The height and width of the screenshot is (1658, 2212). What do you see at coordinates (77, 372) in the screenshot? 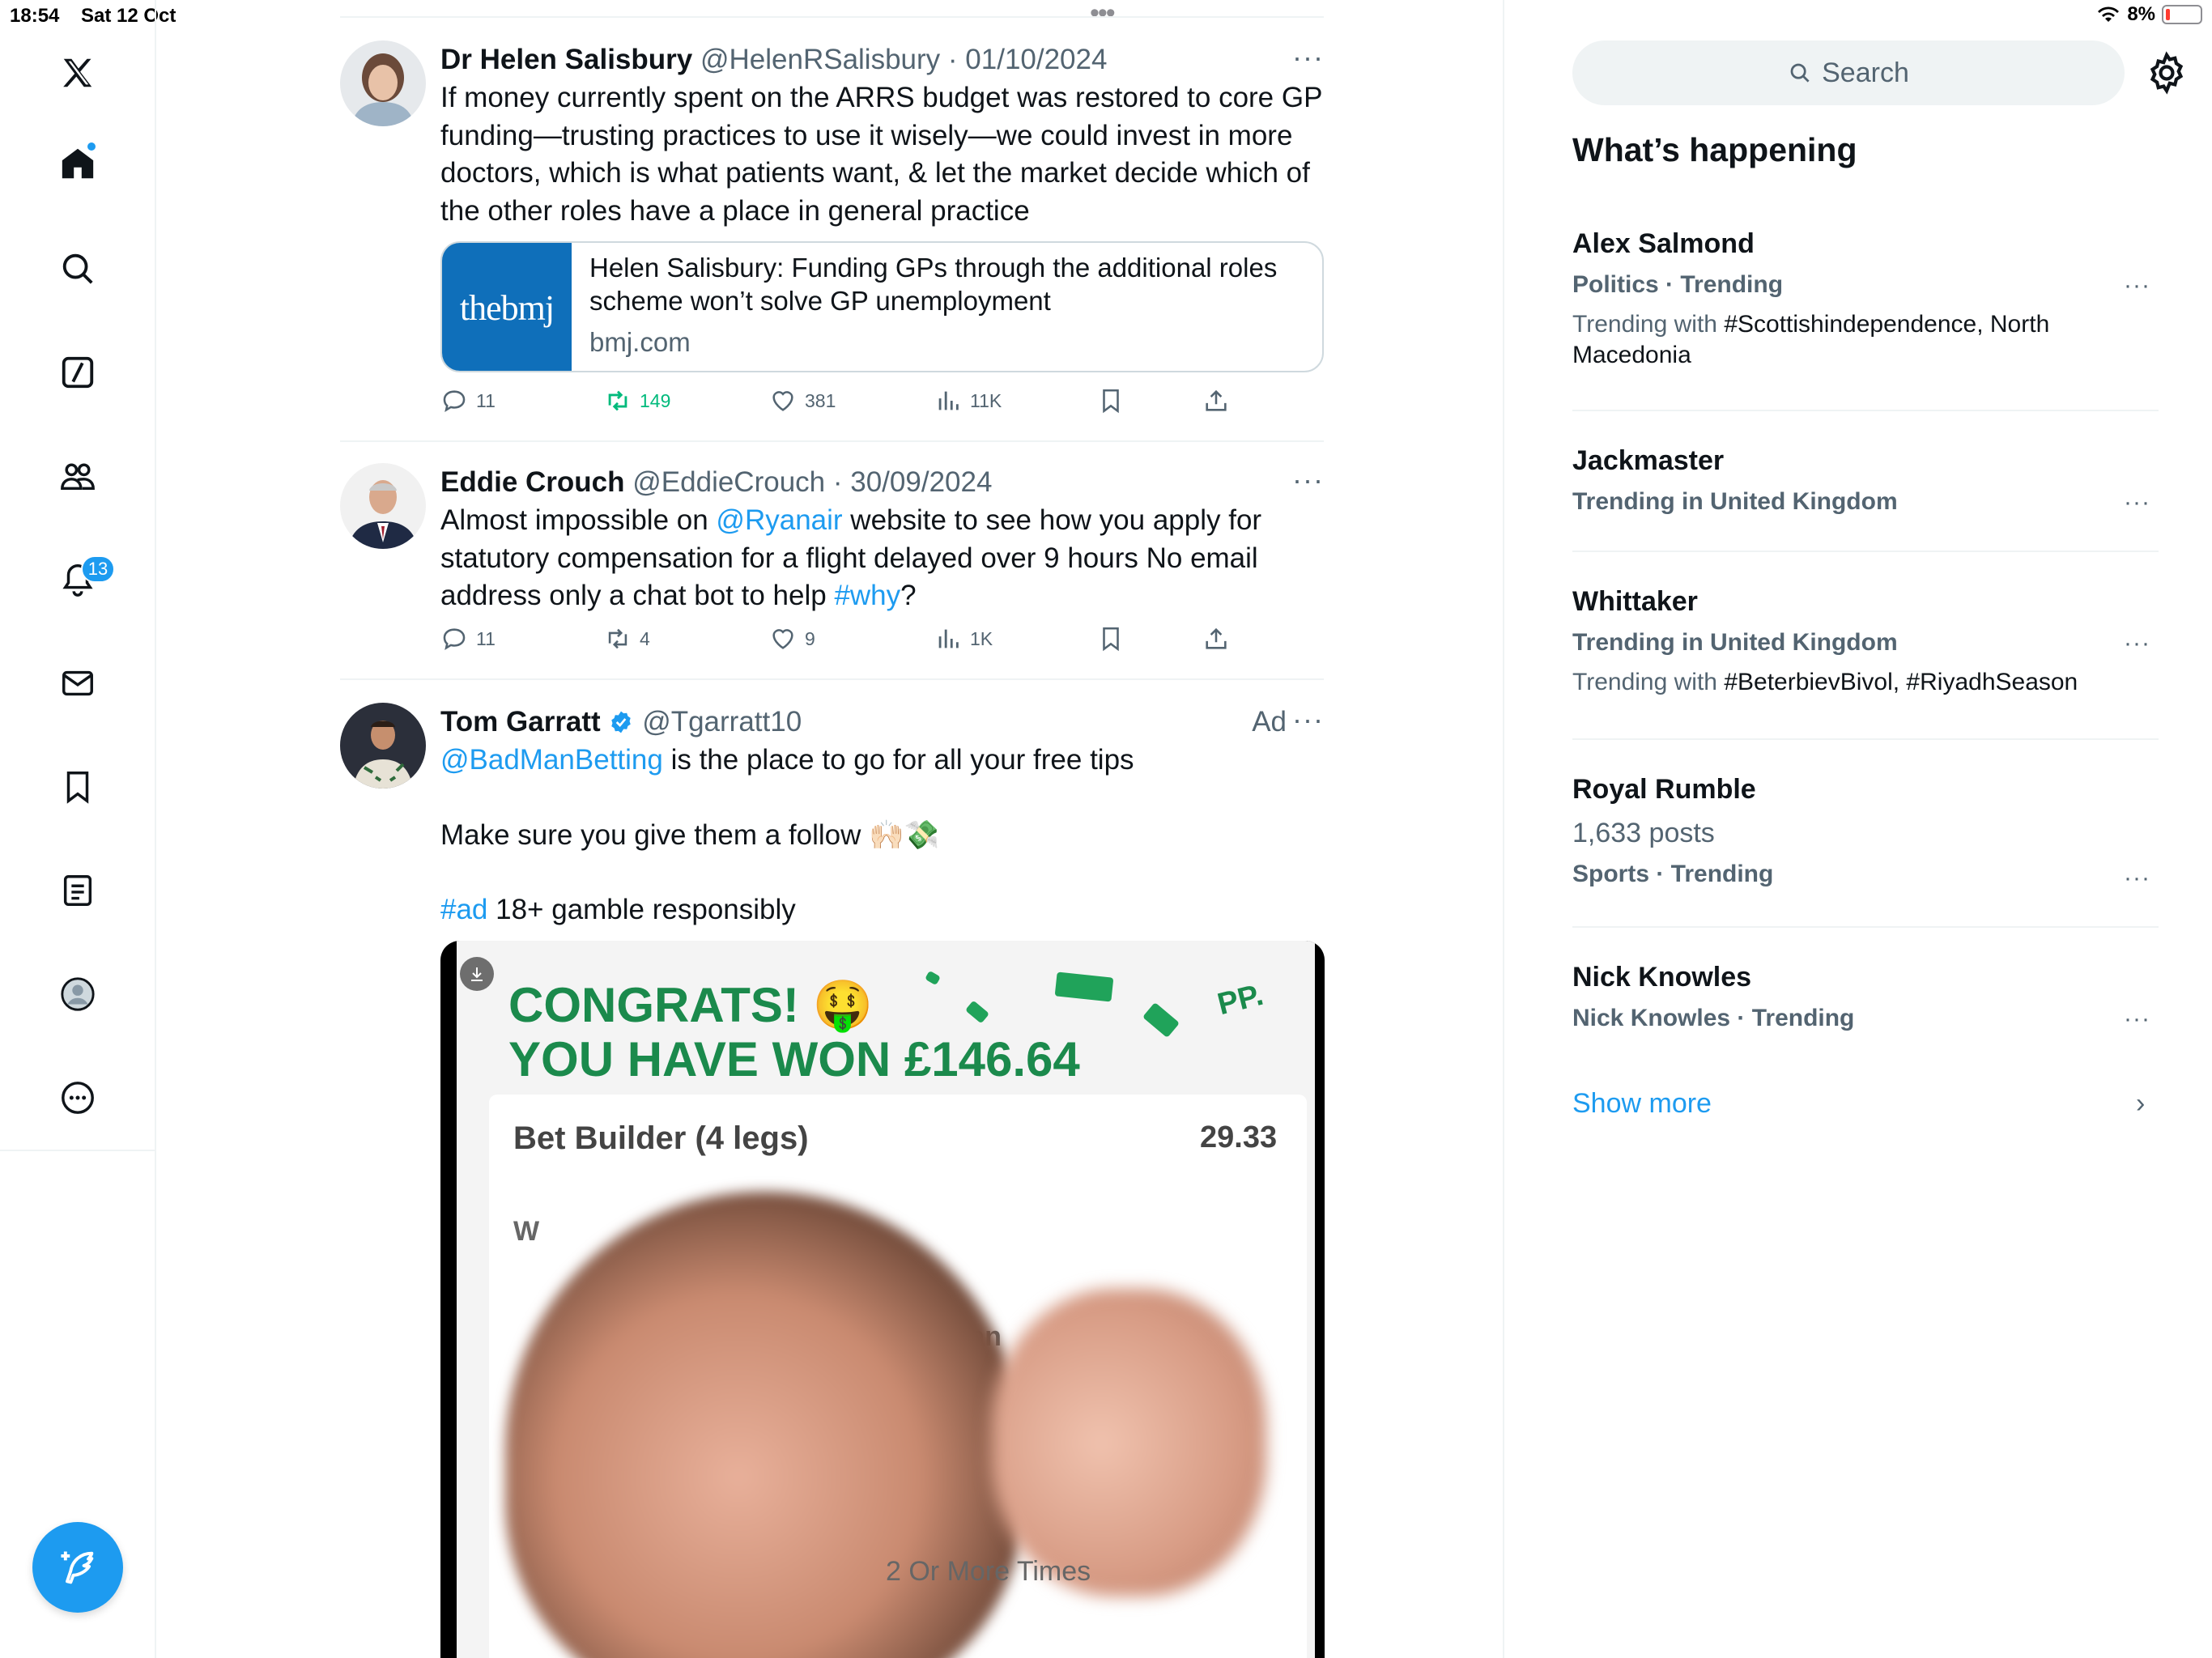
I see `grok-icon` at bounding box center [77, 372].